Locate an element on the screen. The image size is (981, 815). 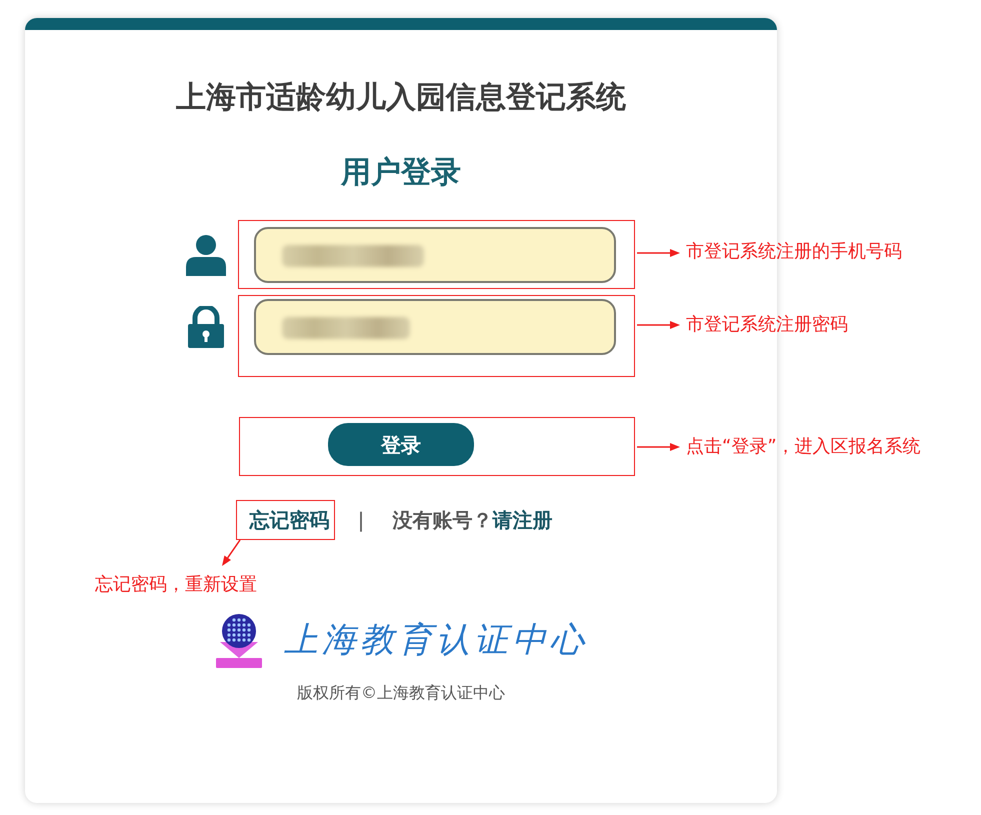
login-button: 登录 is located at coordinates (401, 444).